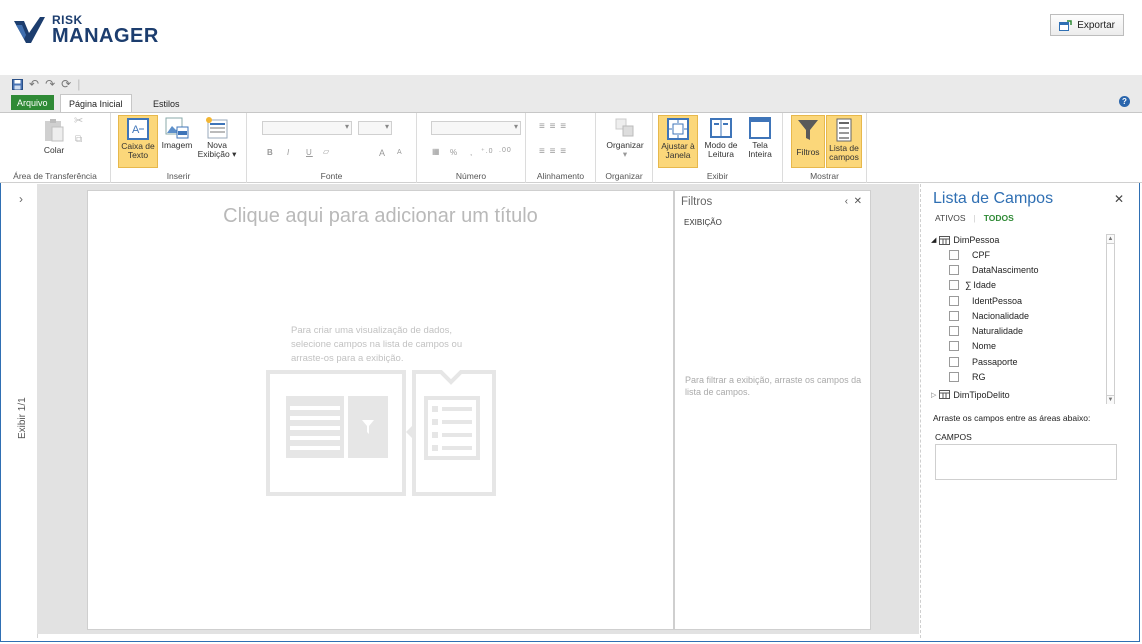 This screenshot has height=644, width=1142. What do you see at coordinates (138, 155) in the screenshot?
I see `textbox-label-2: Texto` at bounding box center [138, 155].